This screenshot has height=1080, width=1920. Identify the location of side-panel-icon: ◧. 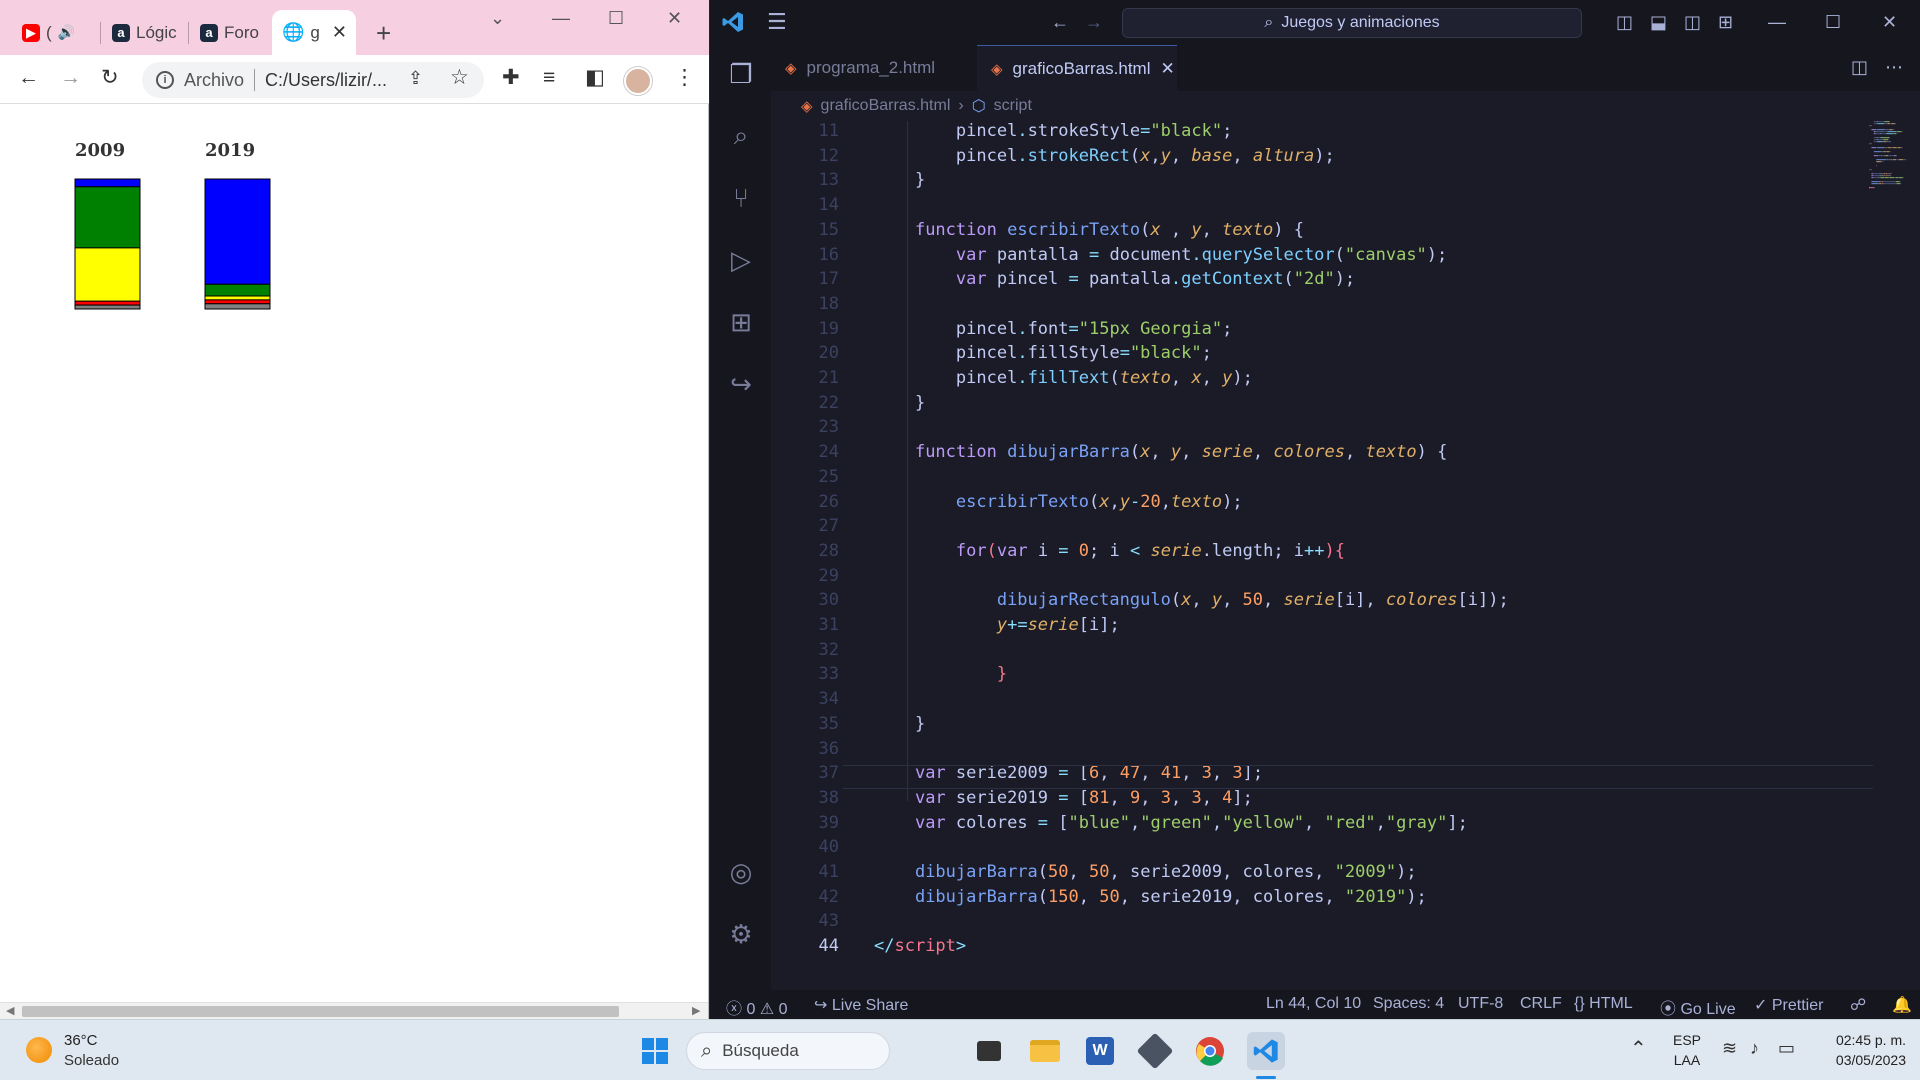
(595, 78).